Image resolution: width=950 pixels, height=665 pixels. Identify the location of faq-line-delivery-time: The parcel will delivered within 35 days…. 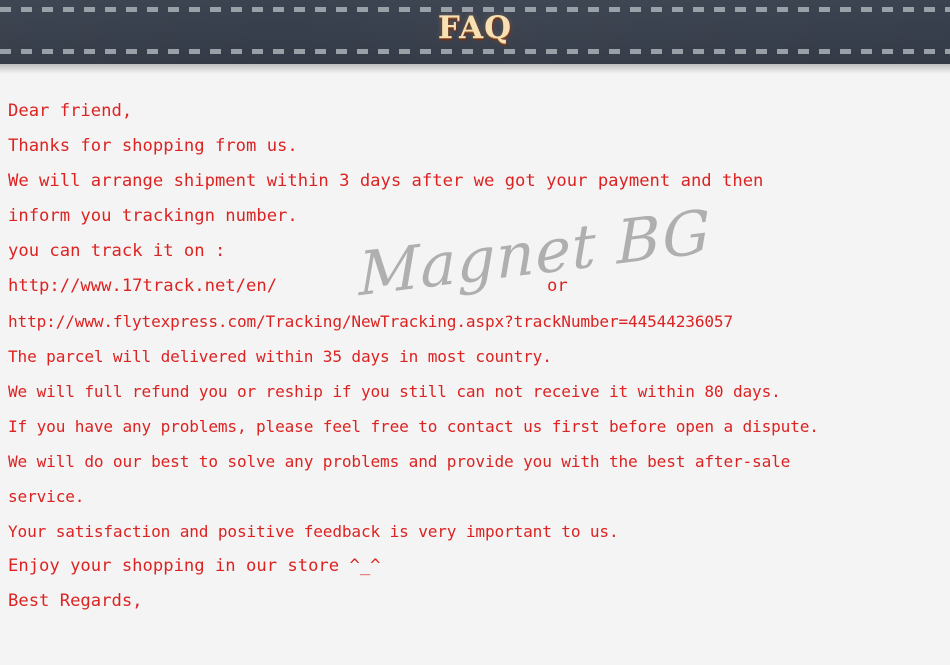
(280, 356).